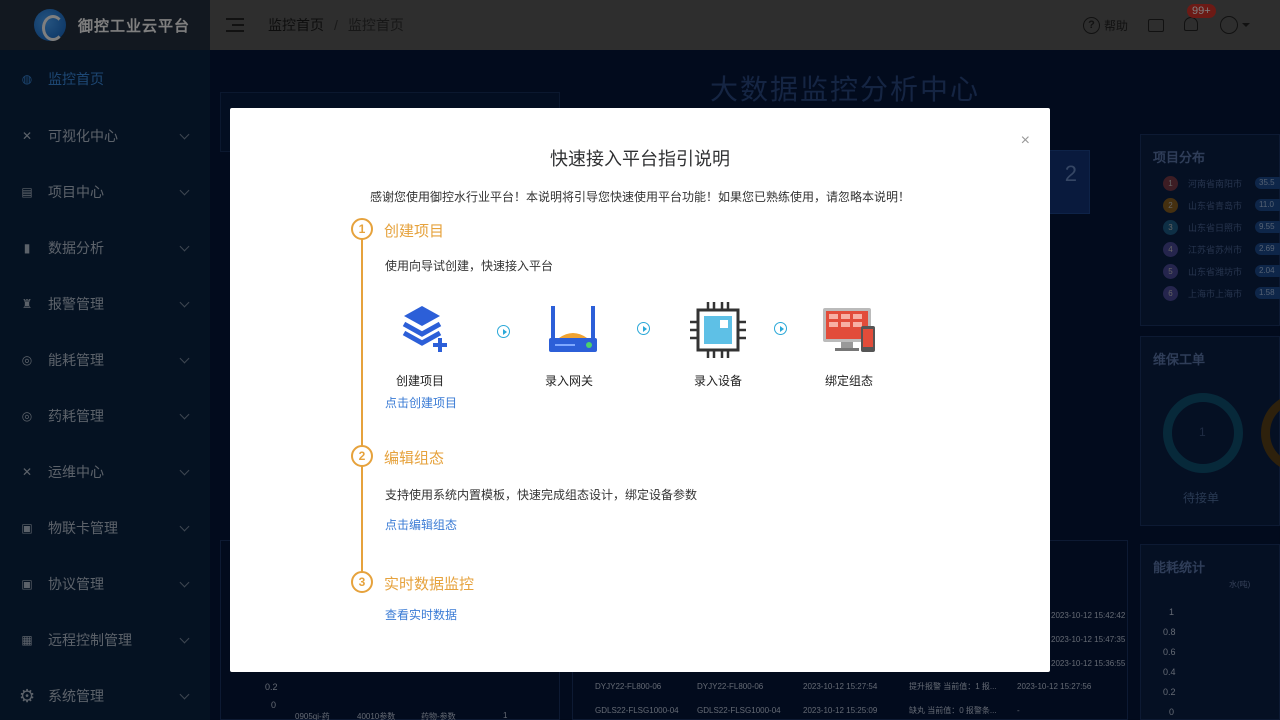 The image size is (1280, 720). I want to click on step-1-title: 创建项目, so click(414, 231).